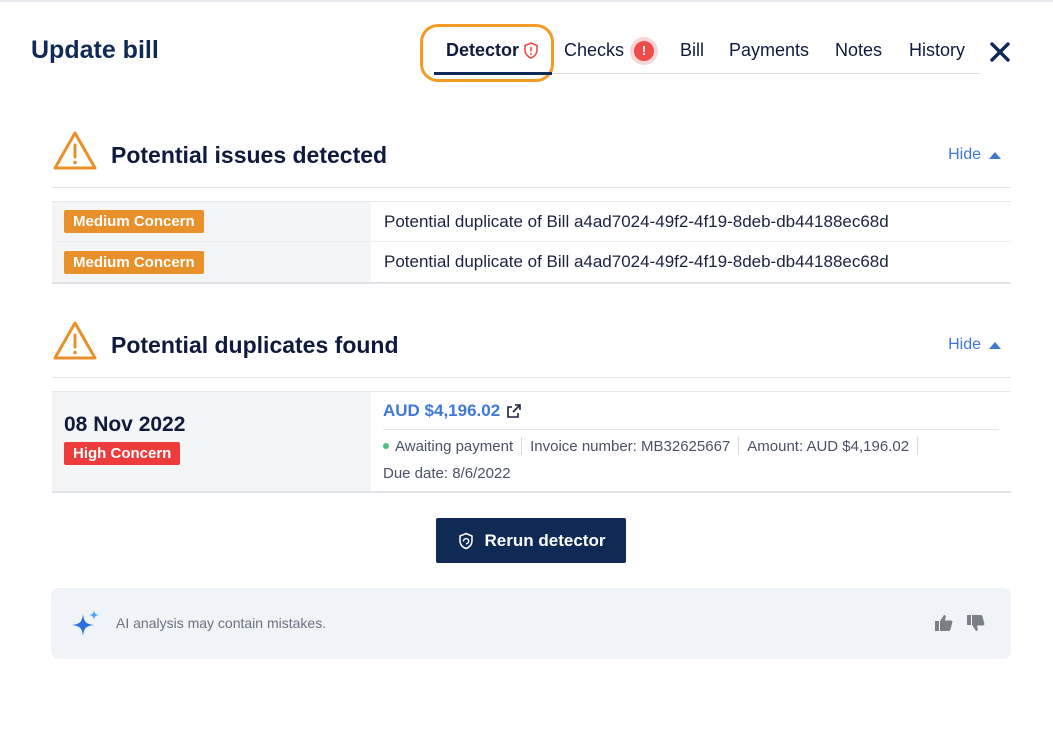  I want to click on tab-history: History, so click(937, 50).